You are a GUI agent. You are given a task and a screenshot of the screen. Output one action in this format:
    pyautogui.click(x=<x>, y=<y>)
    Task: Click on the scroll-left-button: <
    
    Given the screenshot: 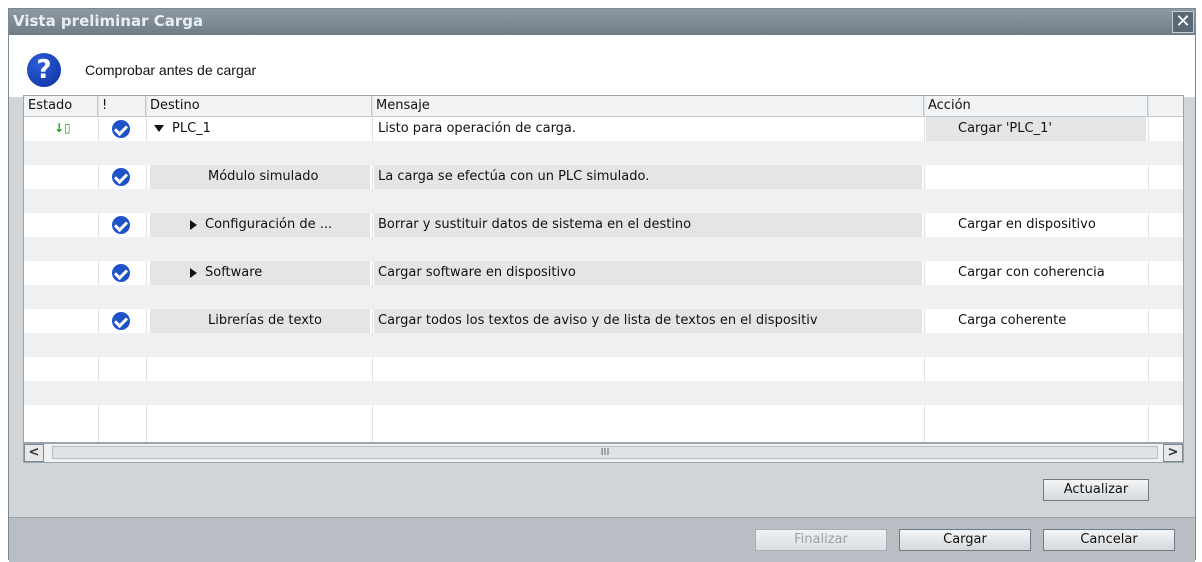 What is the action you would take?
    pyautogui.click(x=34, y=453)
    